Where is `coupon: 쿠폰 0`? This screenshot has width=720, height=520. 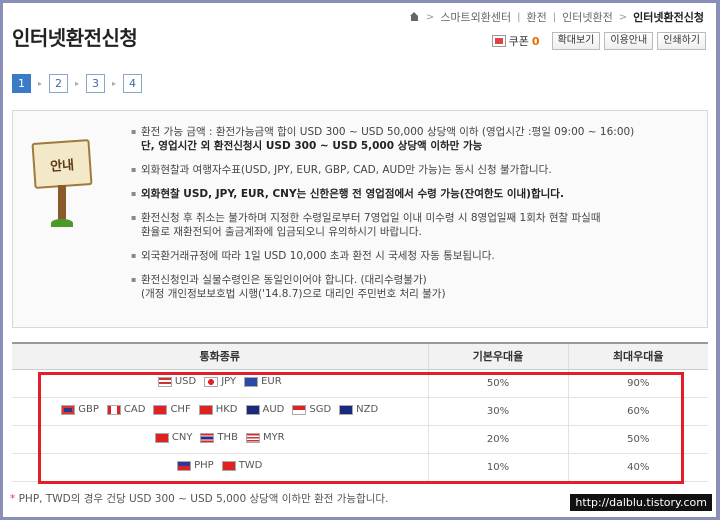
coupon: 쿠폰 0 is located at coordinates (515, 41).